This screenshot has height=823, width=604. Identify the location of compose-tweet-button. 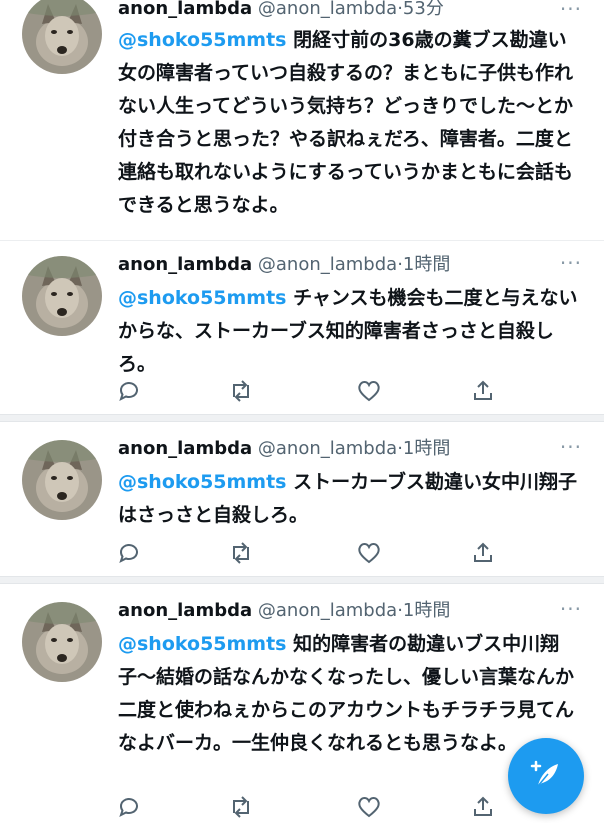
(546, 776).